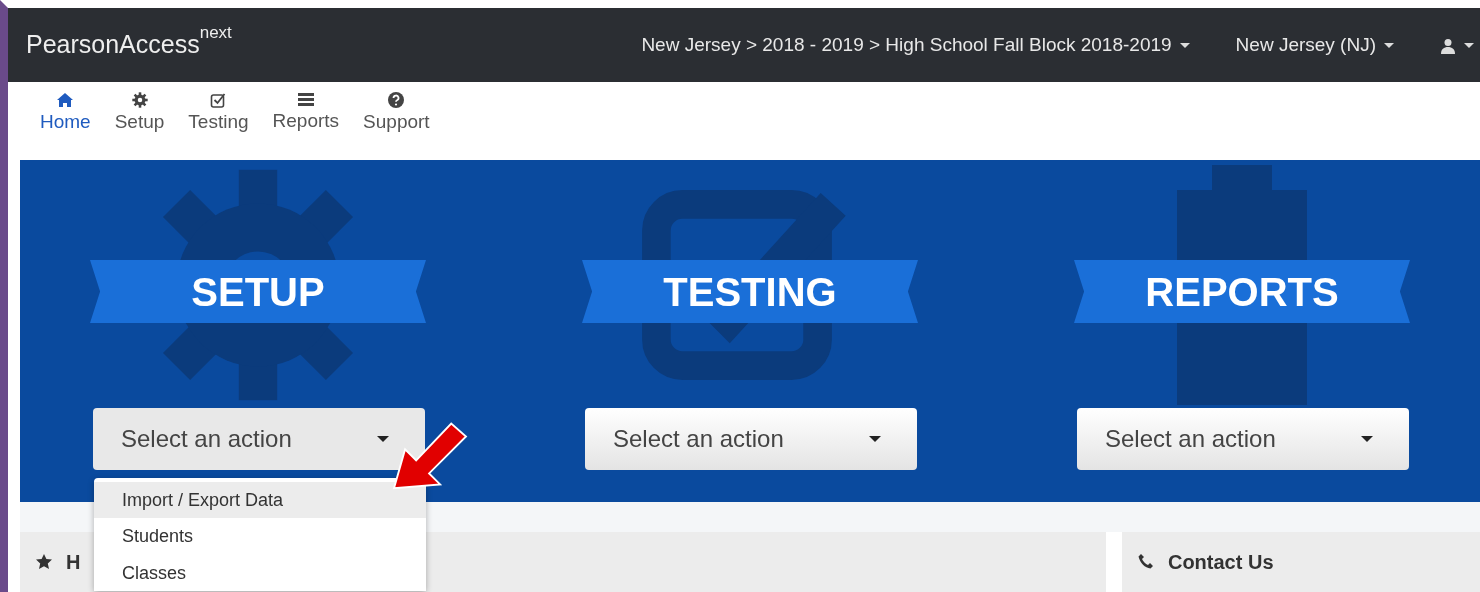  I want to click on nav-tab: Setup, so click(139, 121).